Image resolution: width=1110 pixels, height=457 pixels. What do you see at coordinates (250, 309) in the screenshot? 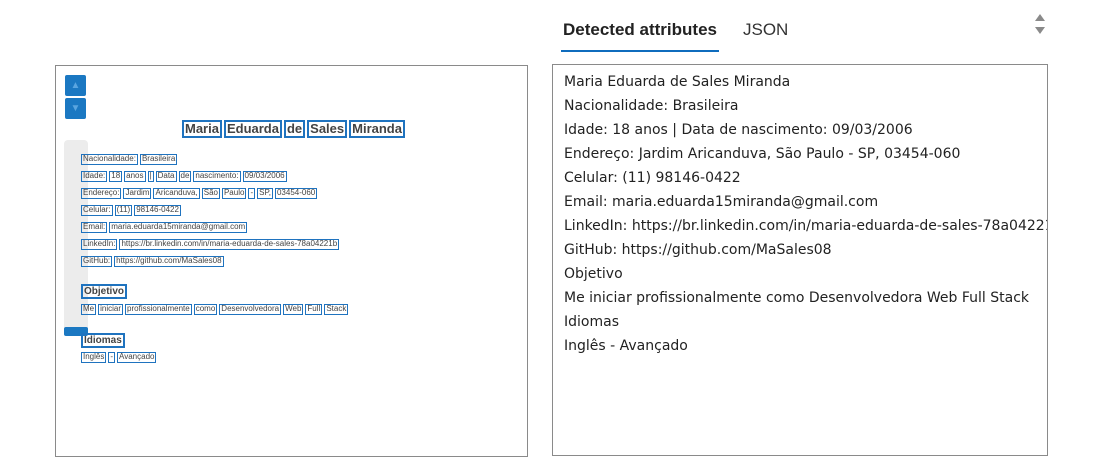
I see `ocr-word-box: Desenvolvedora` at bounding box center [250, 309].